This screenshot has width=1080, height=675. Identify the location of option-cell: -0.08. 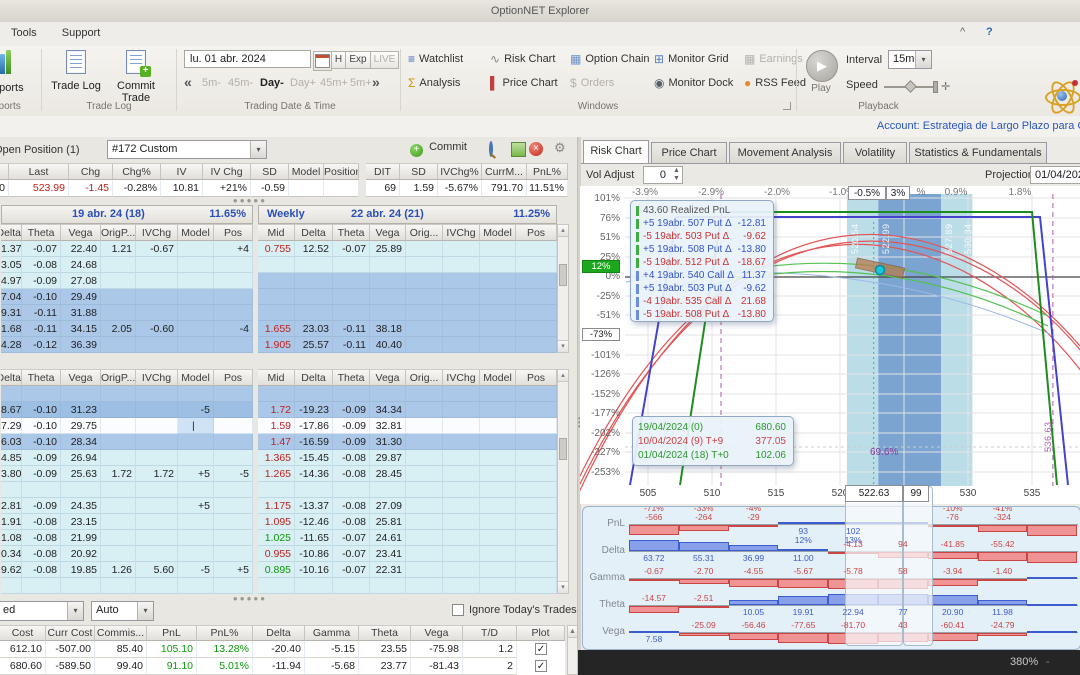
(41, 265).